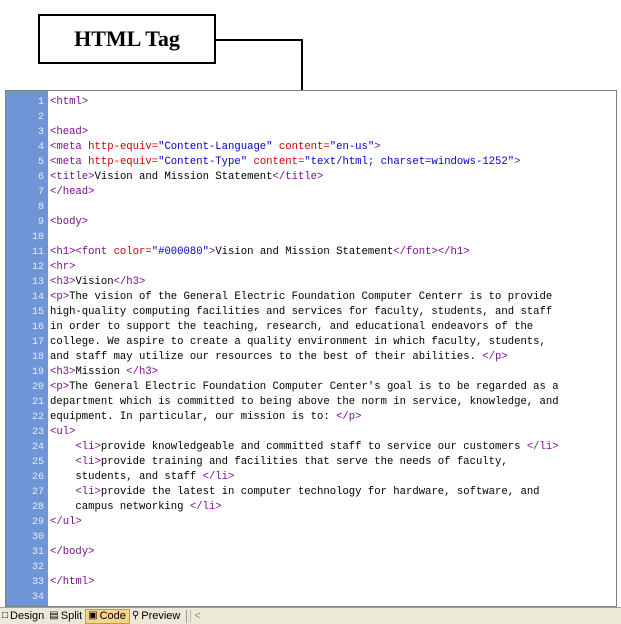 This screenshot has width=621, height=624. What do you see at coordinates (311, 372) in the screenshot?
I see `code-line: 19 <h3>Mission </h3>` at bounding box center [311, 372].